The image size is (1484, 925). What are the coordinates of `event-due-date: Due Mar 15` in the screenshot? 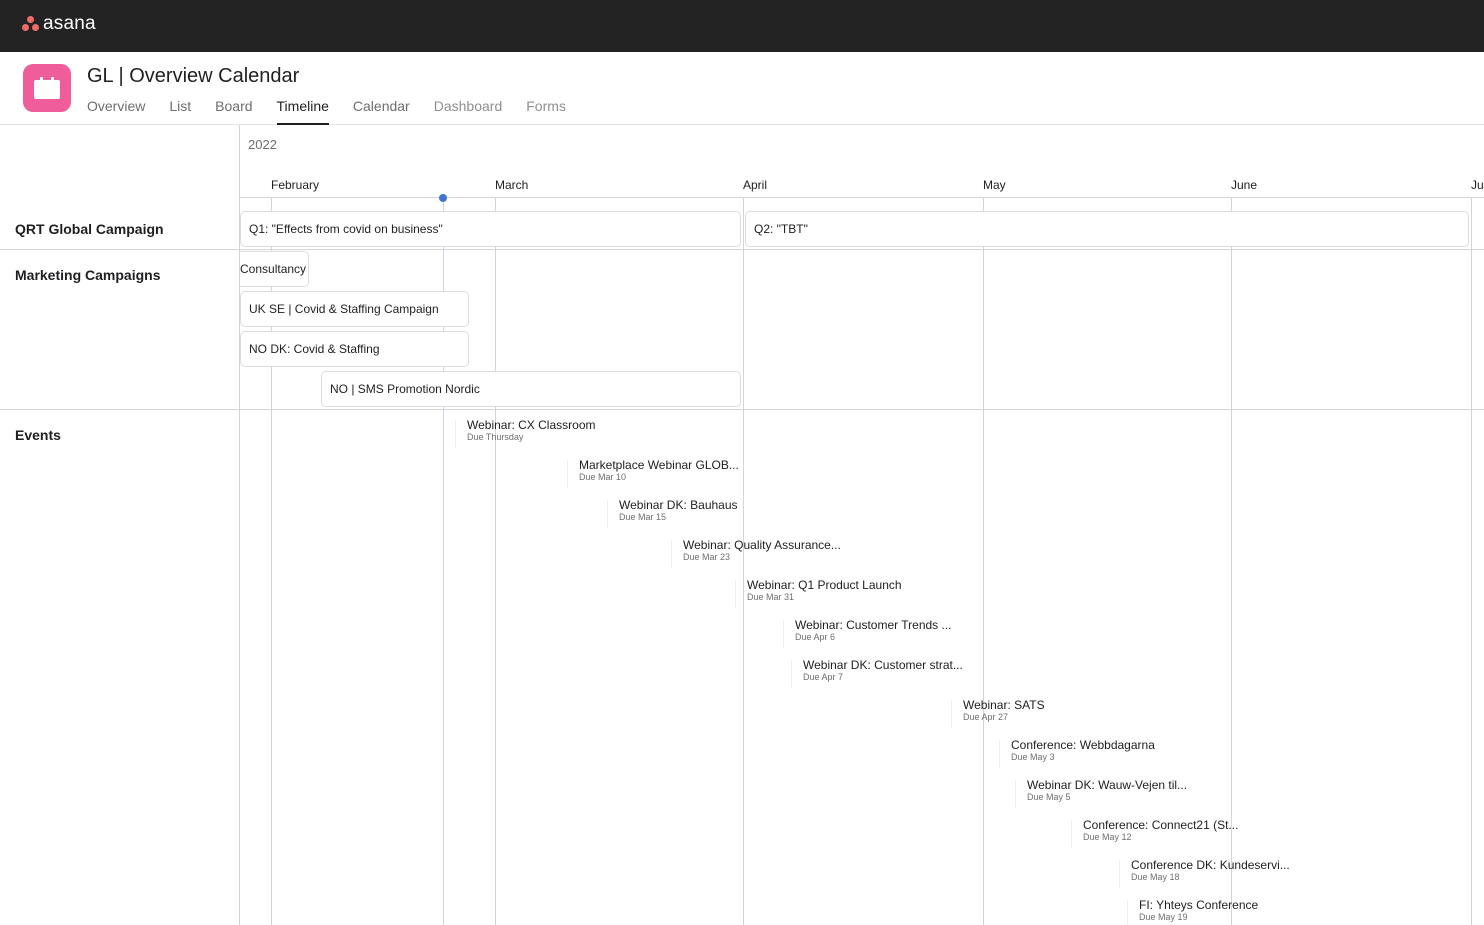 It's located at (643, 517).